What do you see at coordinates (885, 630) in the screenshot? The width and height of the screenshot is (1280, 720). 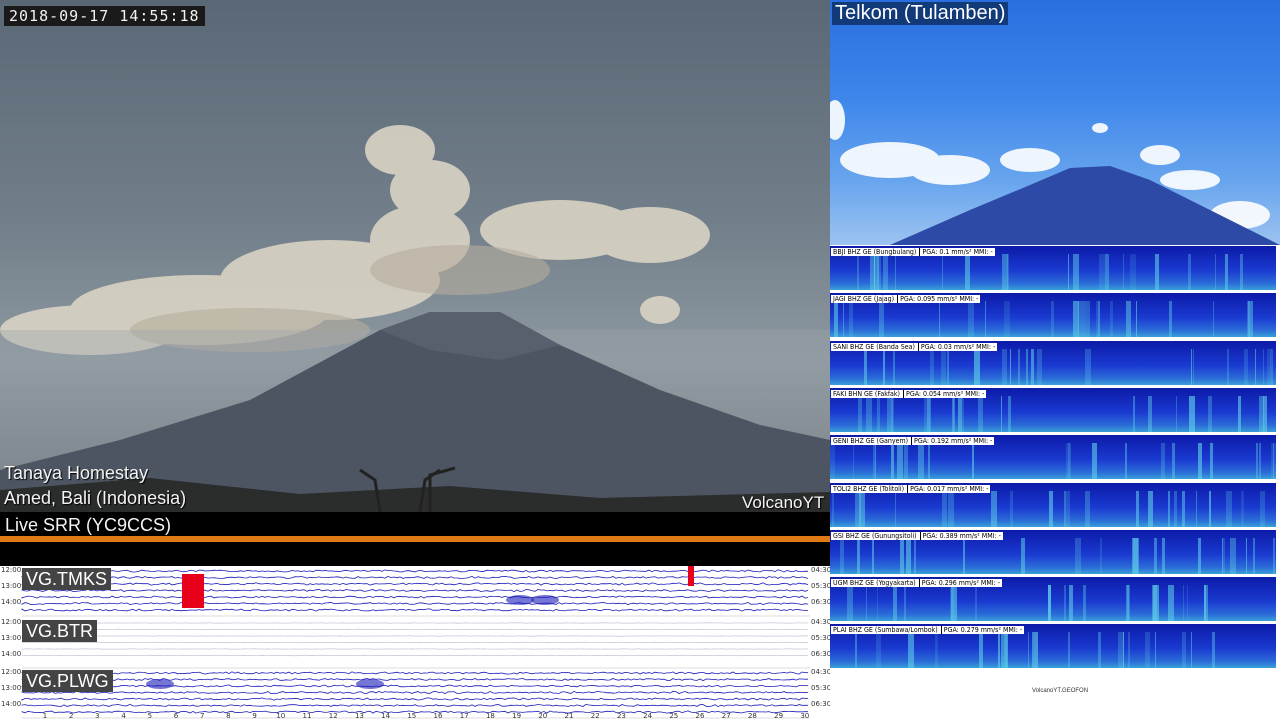 I see `station-name: PLAI BHZ GE (Sumbawa/Lombok)` at bounding box center [885, 630].